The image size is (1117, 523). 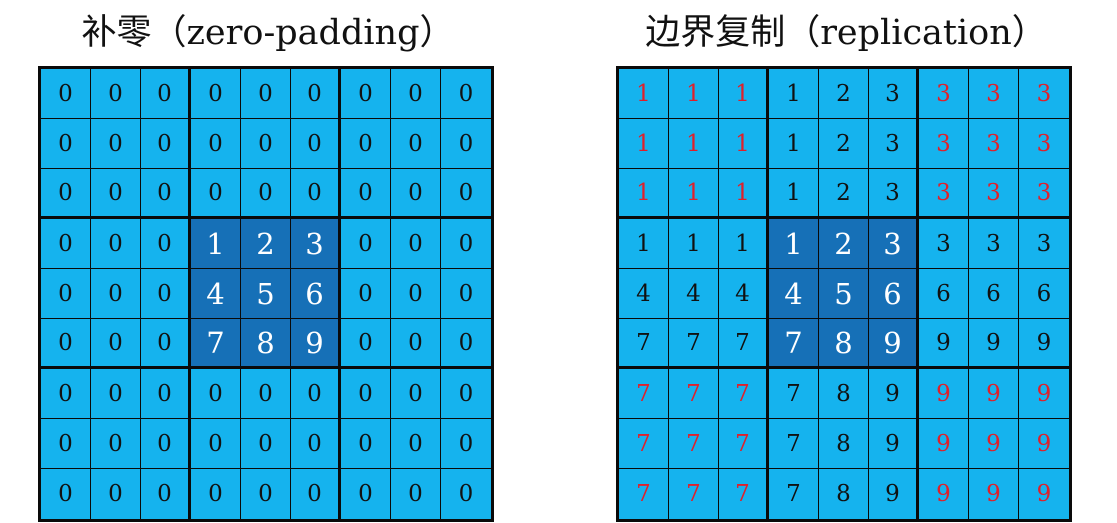 I want to click on replication-cell-r2-c0: 1, so click(x=644, y=194).